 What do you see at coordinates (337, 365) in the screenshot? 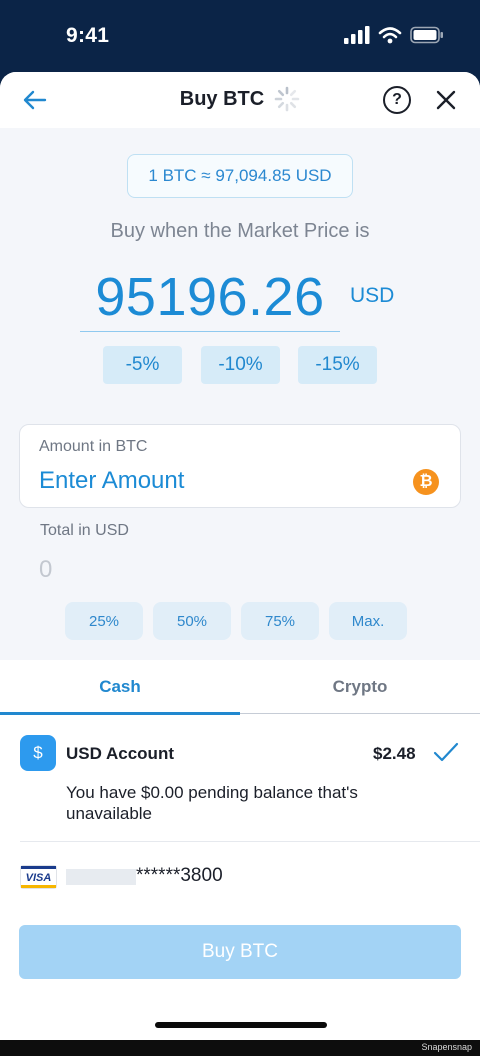
I see `price-adjust-button: -15%` at bounding box center [337, 365].